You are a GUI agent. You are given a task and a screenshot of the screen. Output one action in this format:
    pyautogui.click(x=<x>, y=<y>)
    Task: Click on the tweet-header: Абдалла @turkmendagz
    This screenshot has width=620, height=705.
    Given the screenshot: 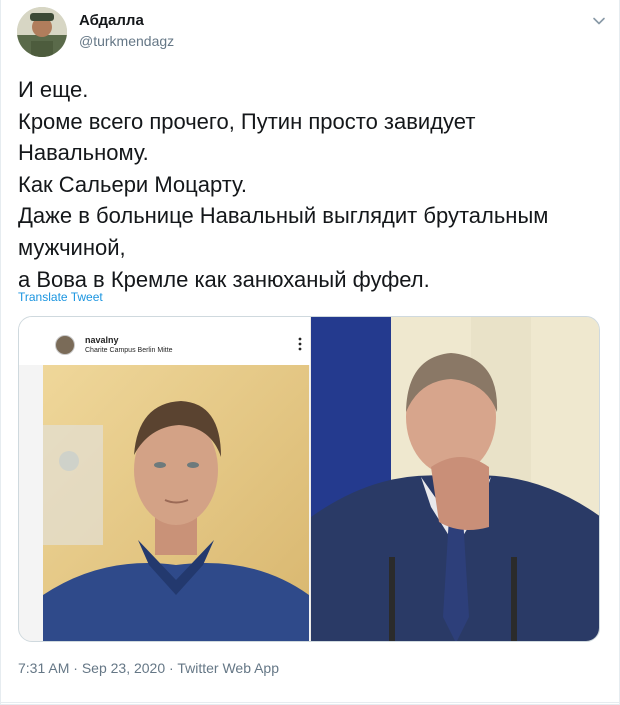 What is the action you would take?
    pyautogui.click(x=312, y=32)
    